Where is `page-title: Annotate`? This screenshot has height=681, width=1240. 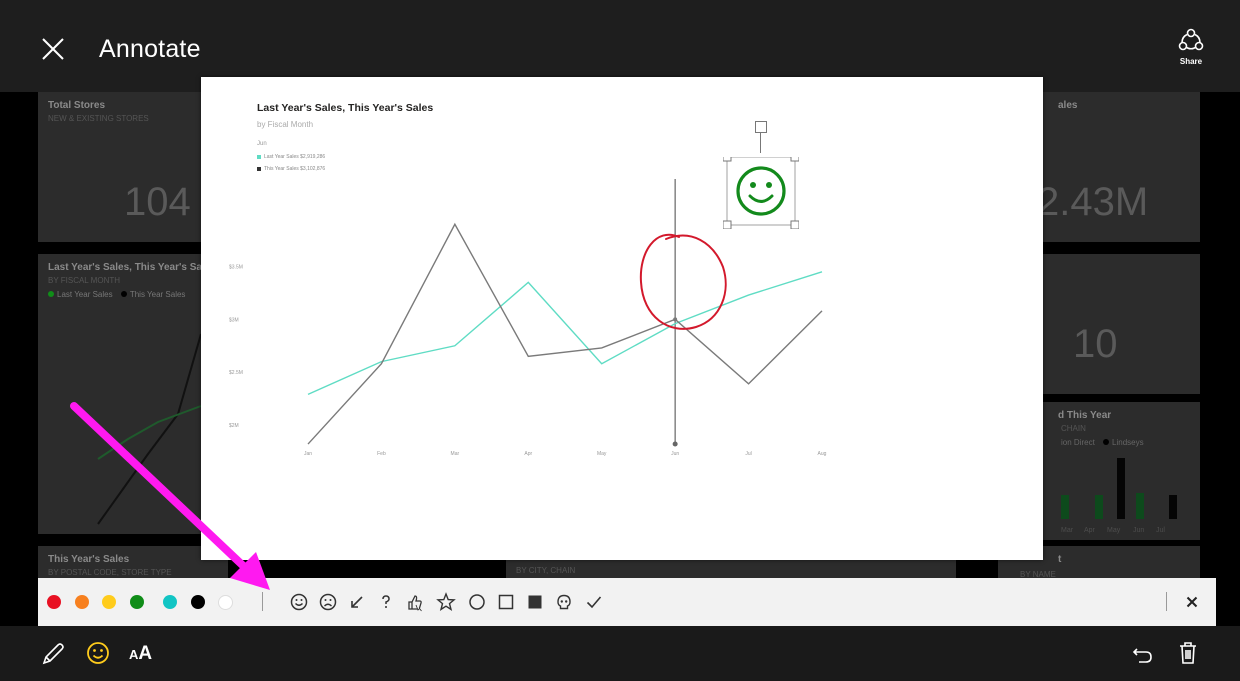 page-title: Annotate is located at coordinates (150, 49).